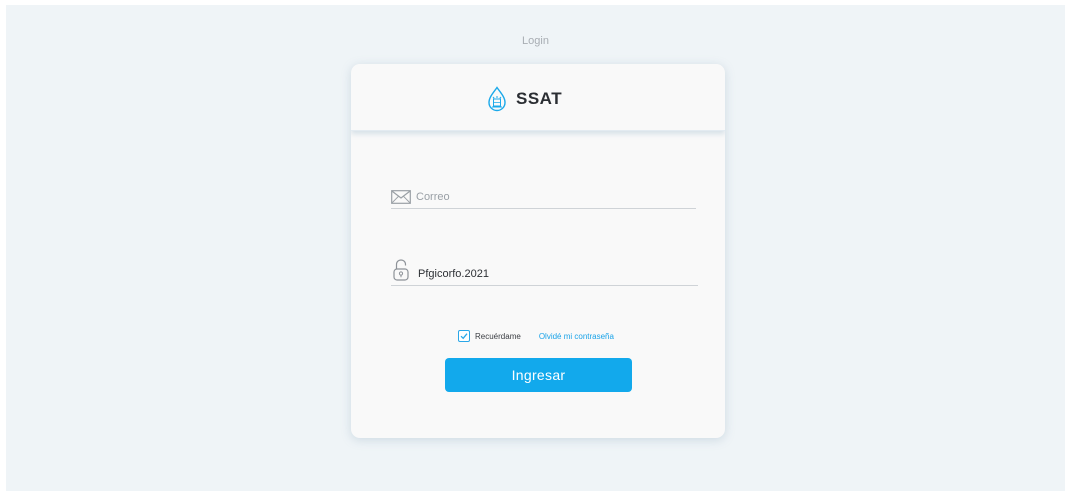 This screenshot has height=491, width=1065. What do you see at coordinates (548, 274) in the screenshot?
I see `password-input` at bounding box center [548, 274].